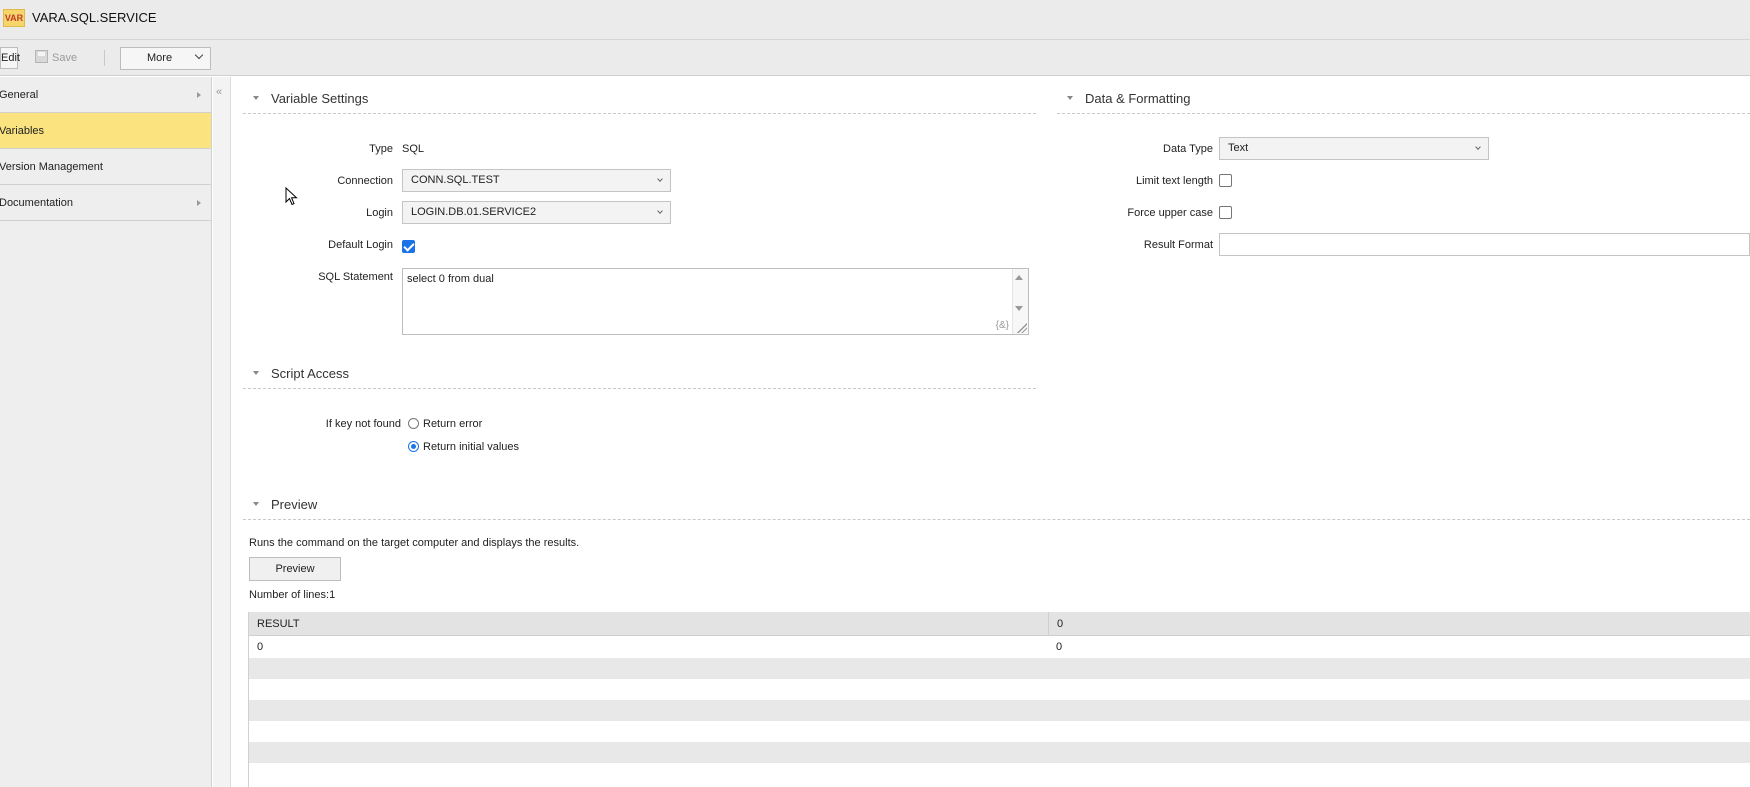  I want to click on connection-select: CONN.SQL.TEST, so click(536, 180).